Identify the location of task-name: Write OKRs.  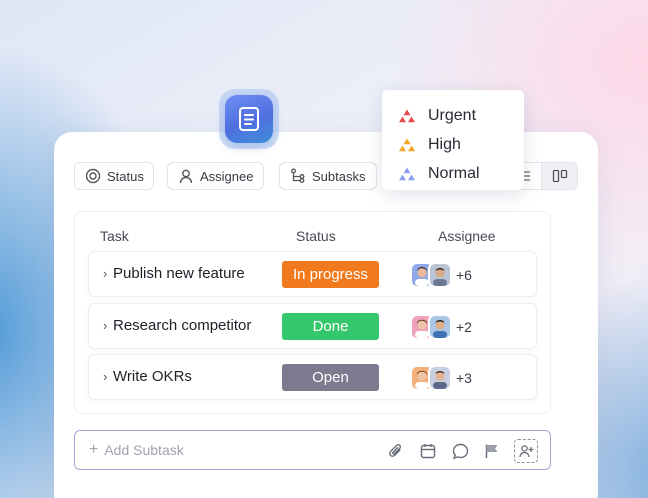
(152, 376).